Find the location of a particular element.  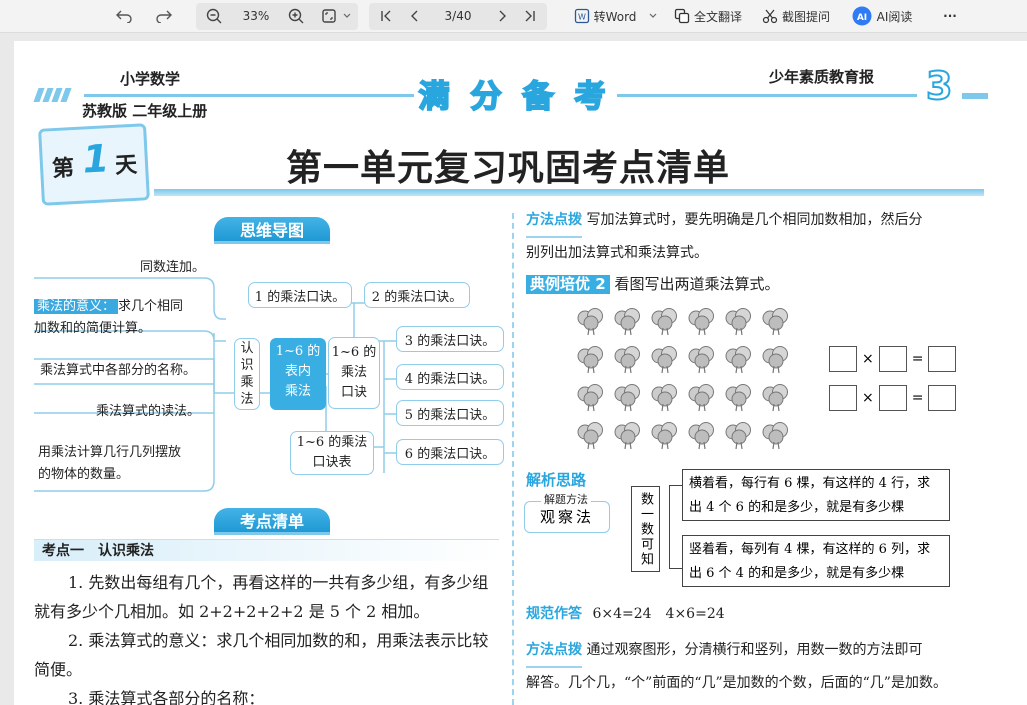

screenshot-ask-label: 截图提问 is located at coordinates (805, 16).